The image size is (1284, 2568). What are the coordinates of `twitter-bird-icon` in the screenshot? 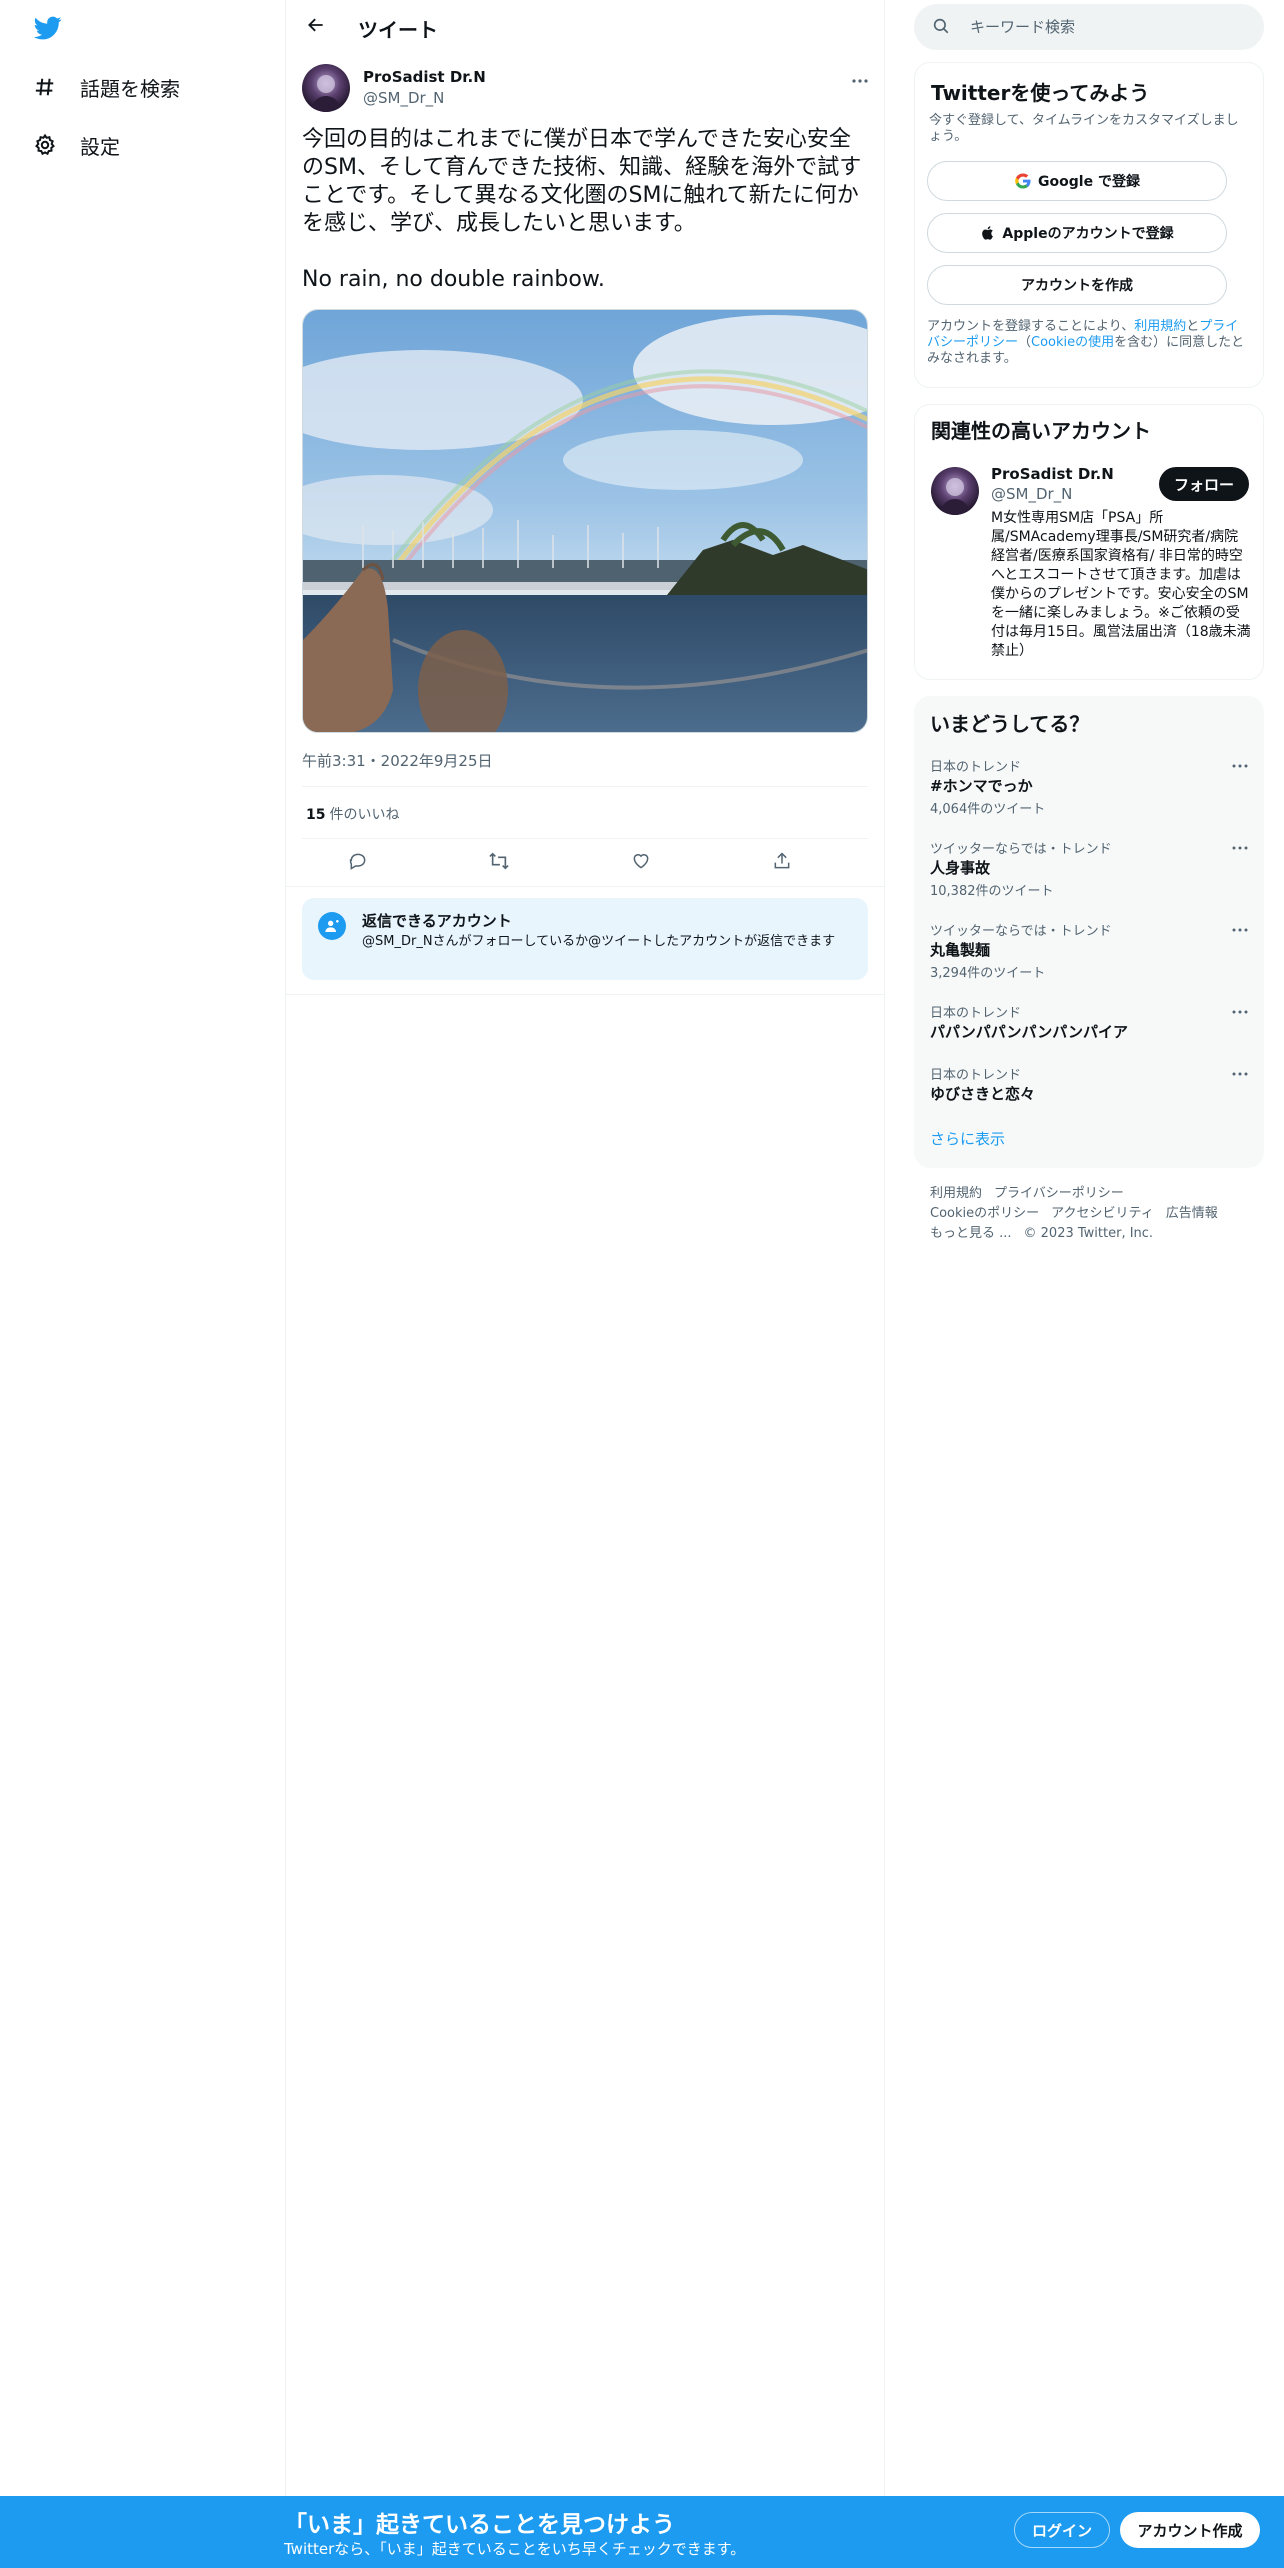 It's located at (48, 28).